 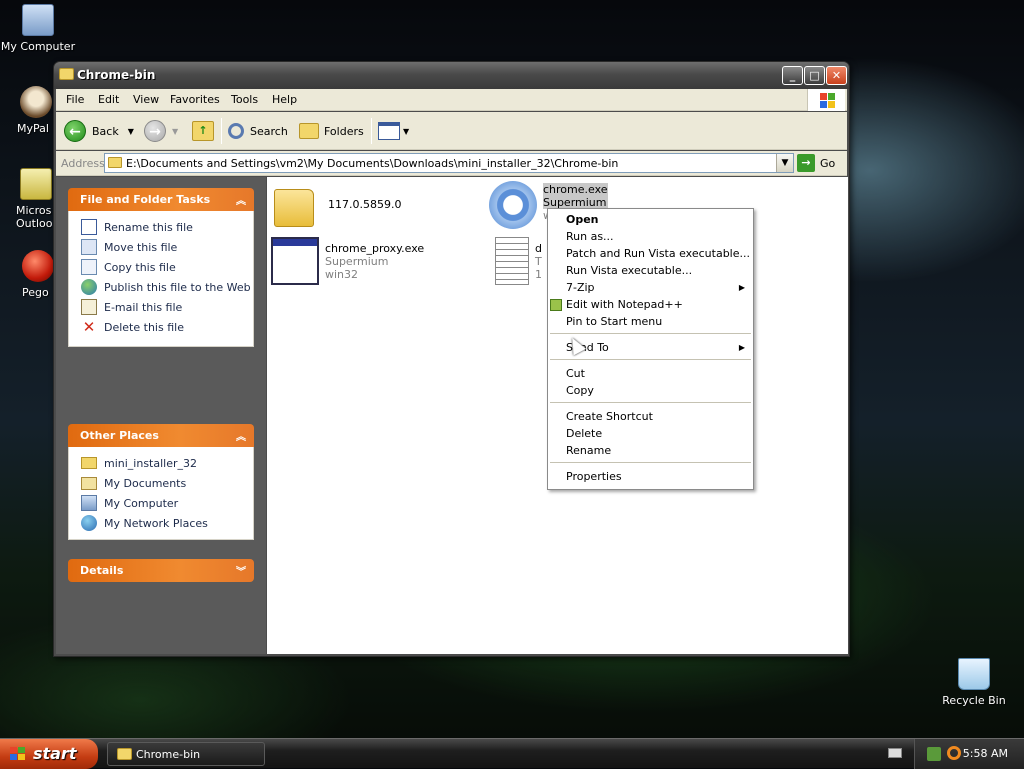 What do you see at coordinates (241, 570) in the screenshot?
I see `expand-chevron-icon: ︾` at bounding box center [241, 570].